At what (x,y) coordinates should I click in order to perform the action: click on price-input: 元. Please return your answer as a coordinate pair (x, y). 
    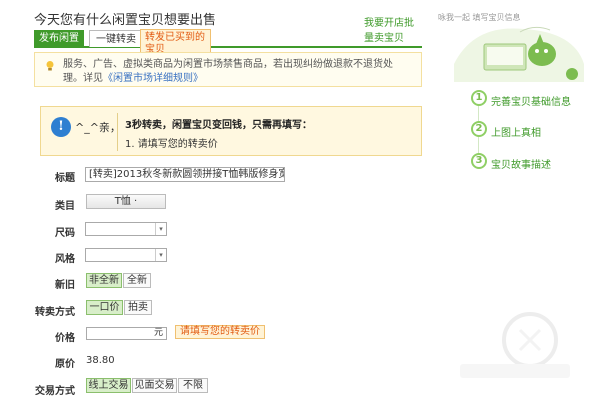
    Looking at the image, I should click on (126, 333).